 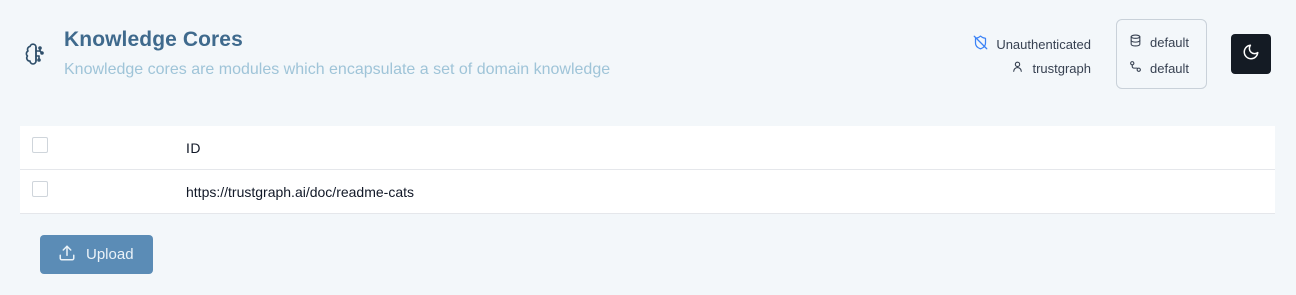 I want to click on flow-label: default, so click(x=1170, y=68).